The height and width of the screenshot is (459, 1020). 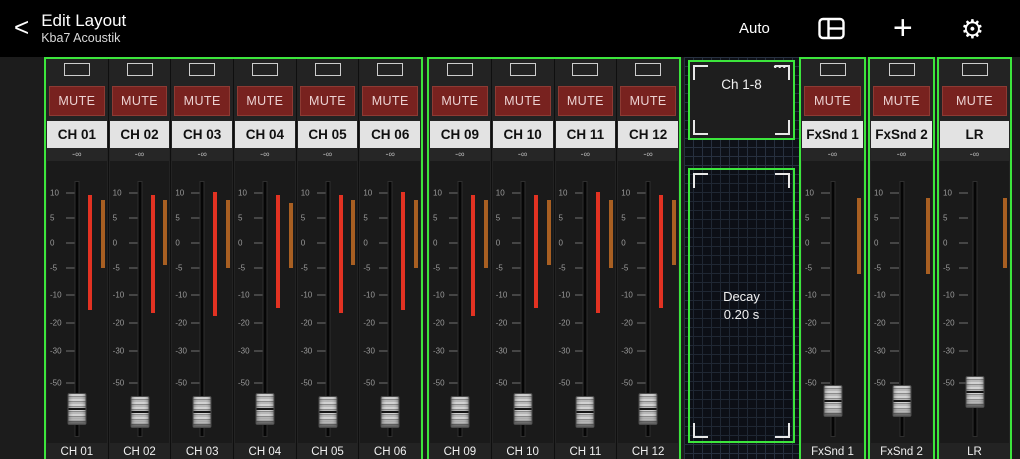 What do you see at coordinates (648, 134) in the screenshot?
I see `channel-name: CH 12` at bounding box center [648, 134].